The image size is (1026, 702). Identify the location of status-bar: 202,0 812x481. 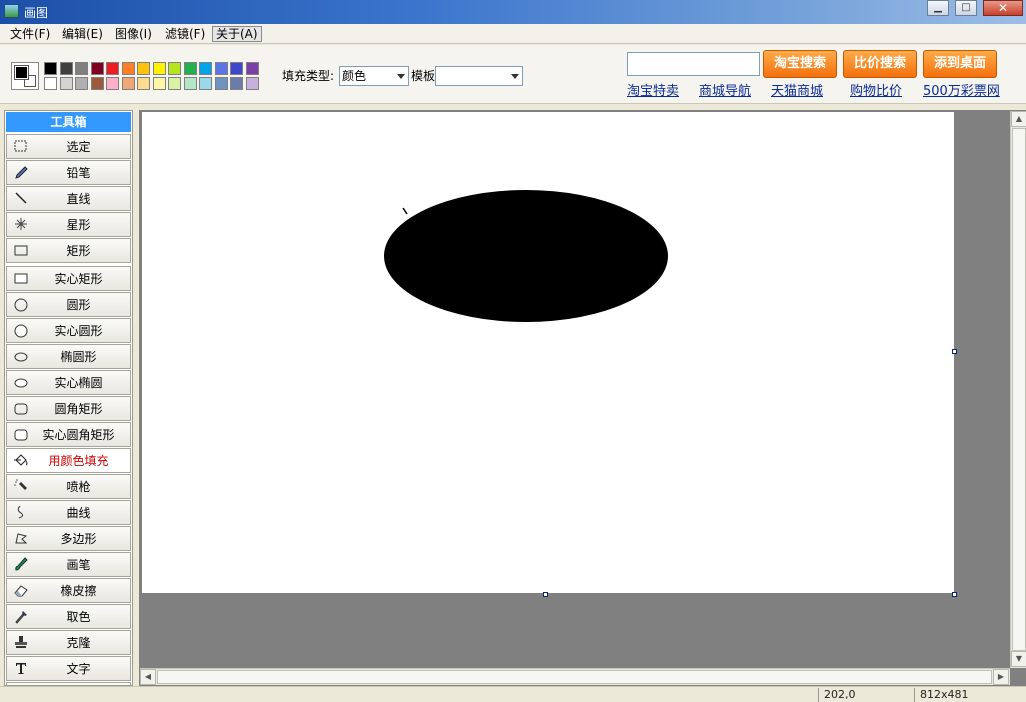
(513, 694).